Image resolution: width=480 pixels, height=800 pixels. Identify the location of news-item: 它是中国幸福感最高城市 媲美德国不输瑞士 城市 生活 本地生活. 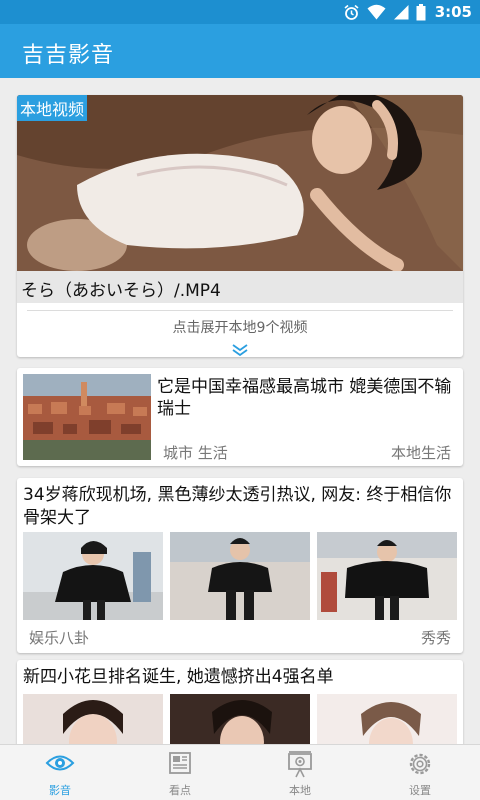
(240, 417).